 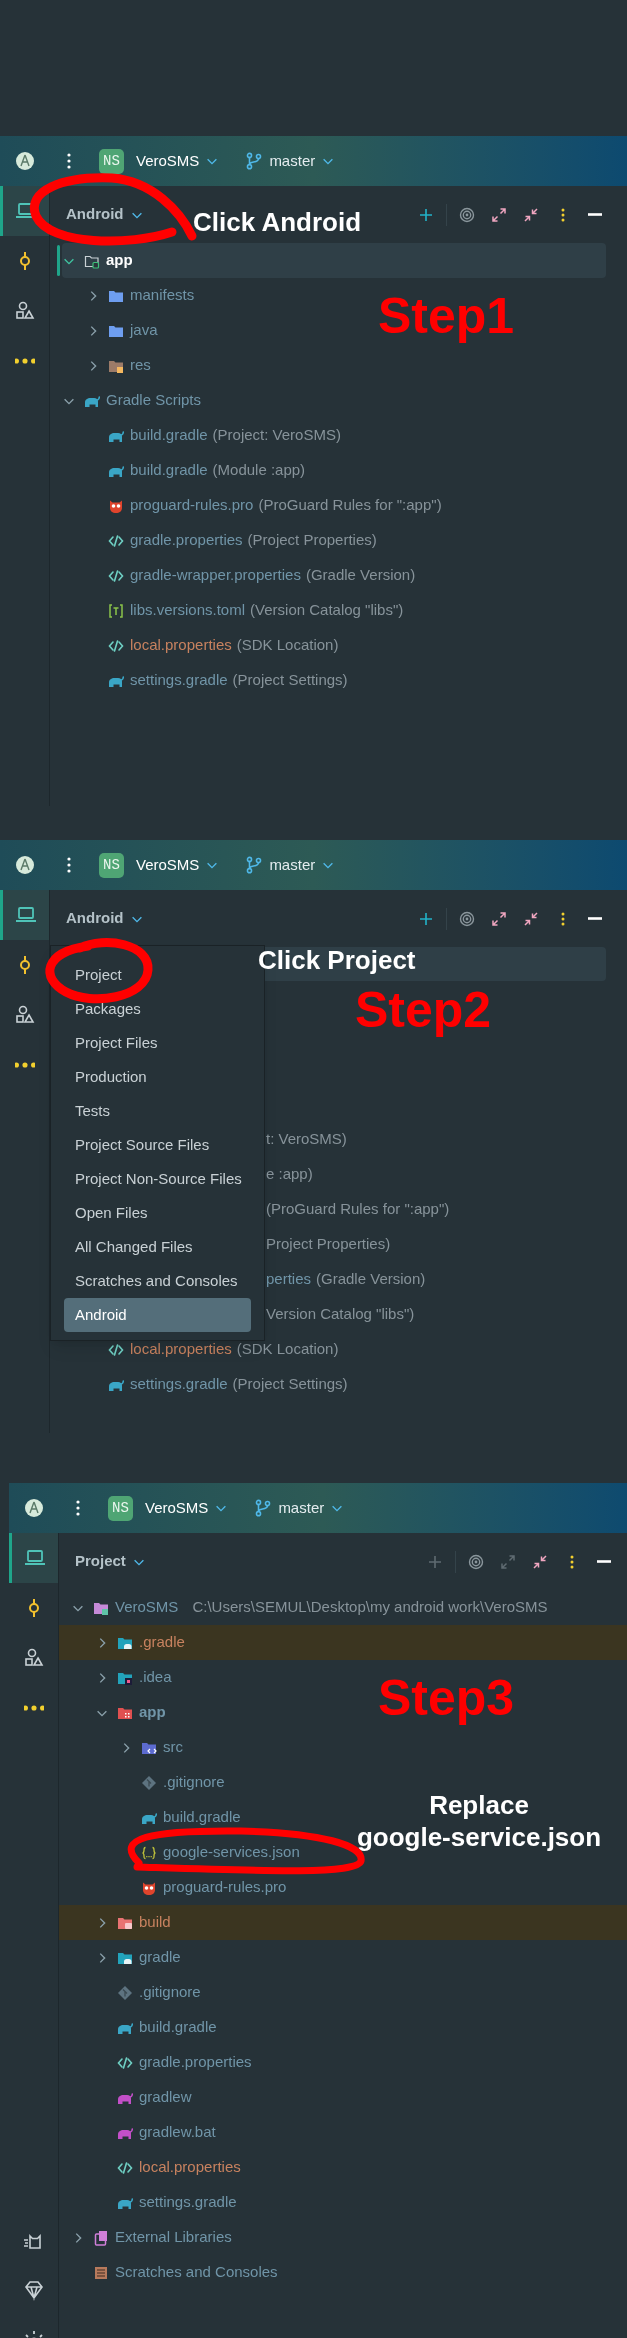 What do you see at coordinates (149, 1782) in the screenshot?
I see `diamond-icon` at bounding box center [149, 1782].